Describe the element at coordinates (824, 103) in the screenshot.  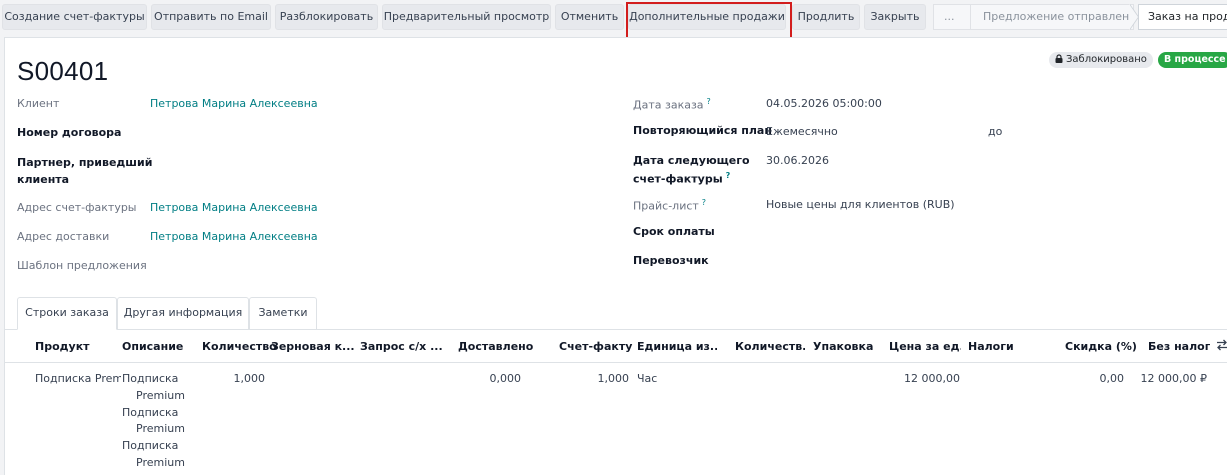
I see `order-date-field: 04.05.2026 05:00:00` at that location.